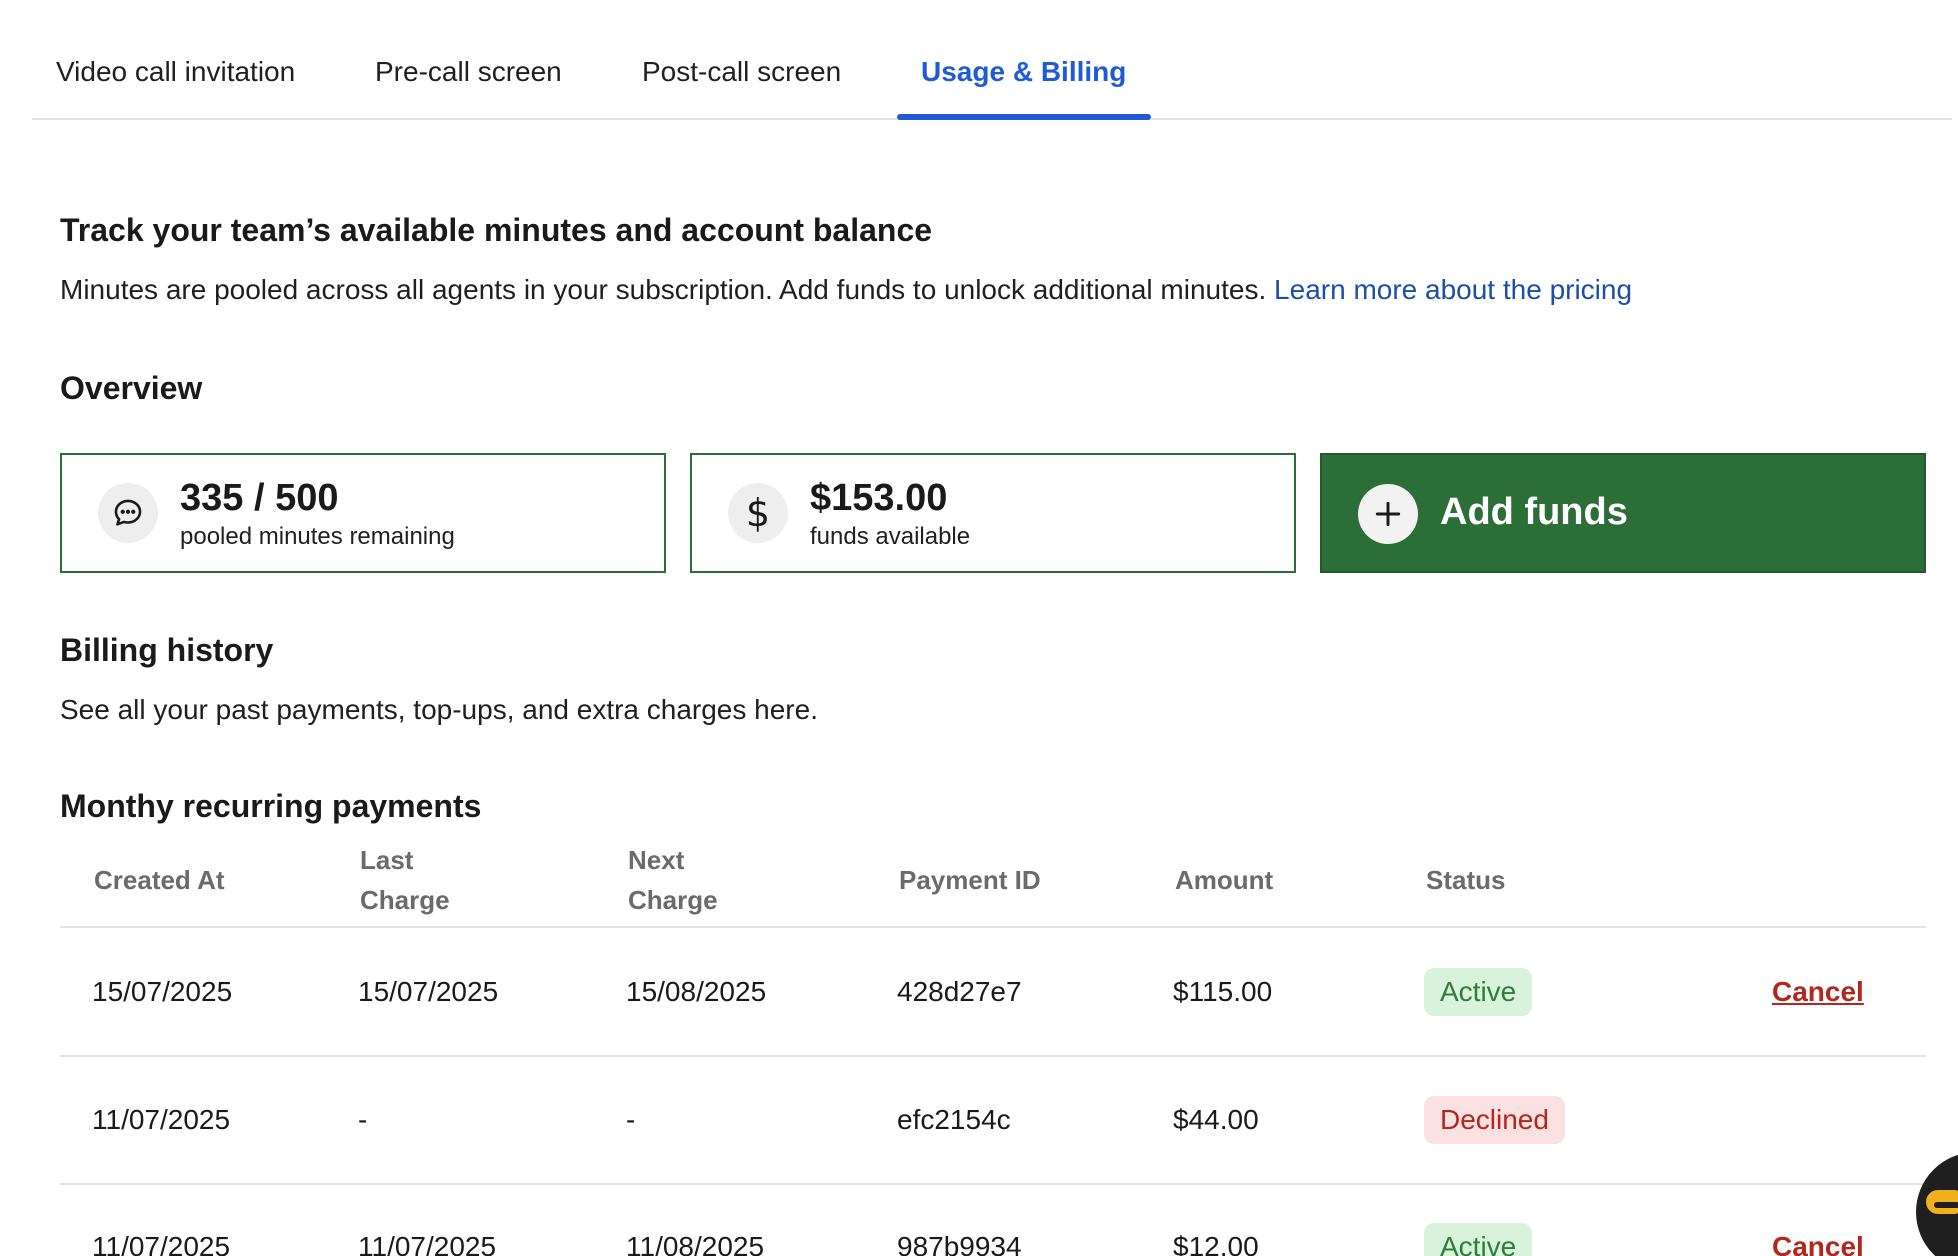 The height and width of the screenshot is (1256, 1958). What do you see at coordinates (741, 72) in the screenshot?
I see `tab-post-call-screen: Post-call screen` at bounding box center [741, 72].